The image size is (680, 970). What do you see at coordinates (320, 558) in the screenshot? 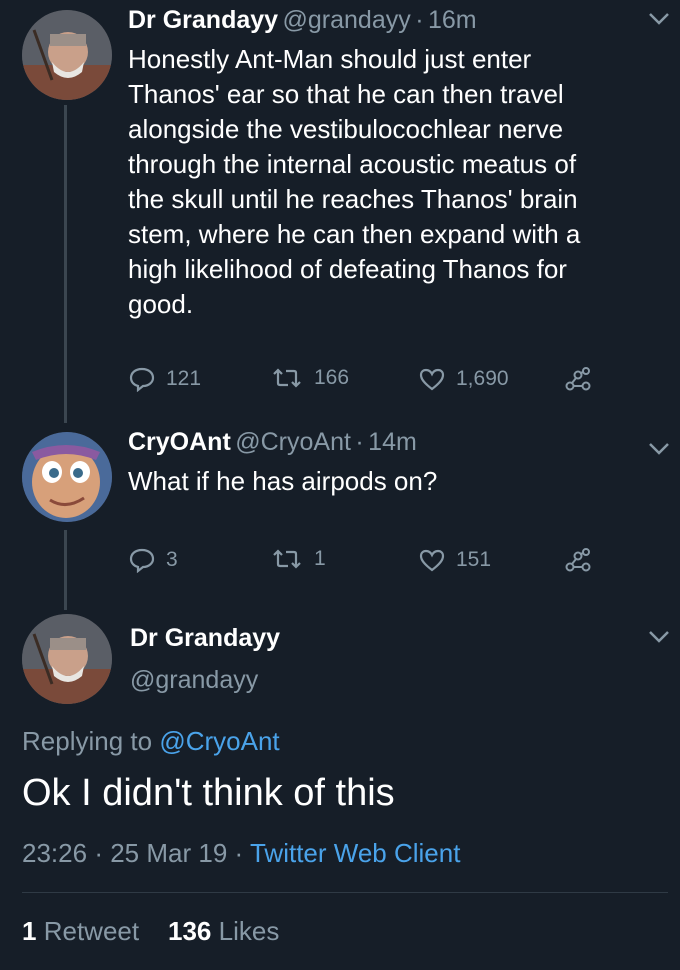
I see `retweet-count: 1` at bounding box center [320, 558].